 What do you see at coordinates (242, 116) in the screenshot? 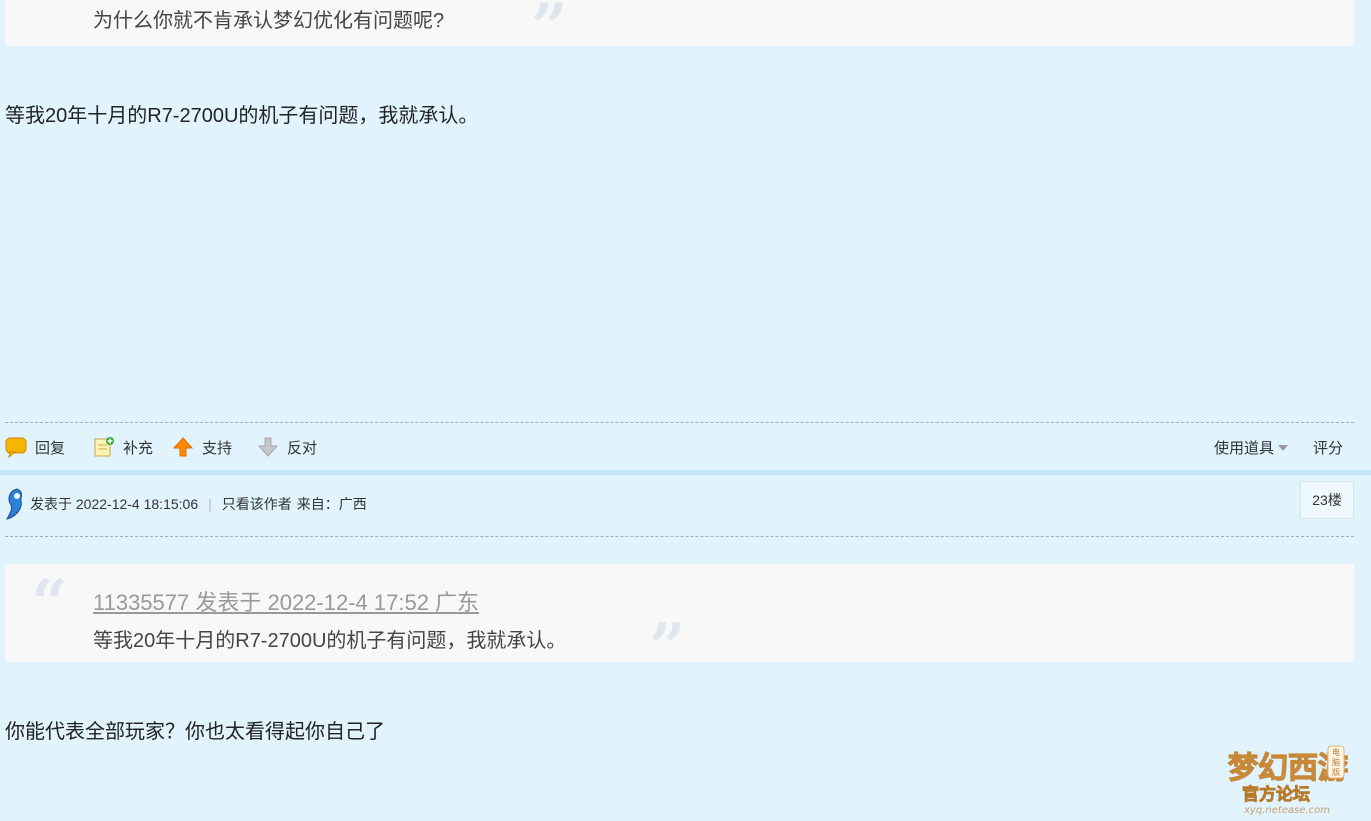
I see `post-content: 等我20年十月的R7-2700U的机子有问题，我就承认。` at bounding box center [242, 116].